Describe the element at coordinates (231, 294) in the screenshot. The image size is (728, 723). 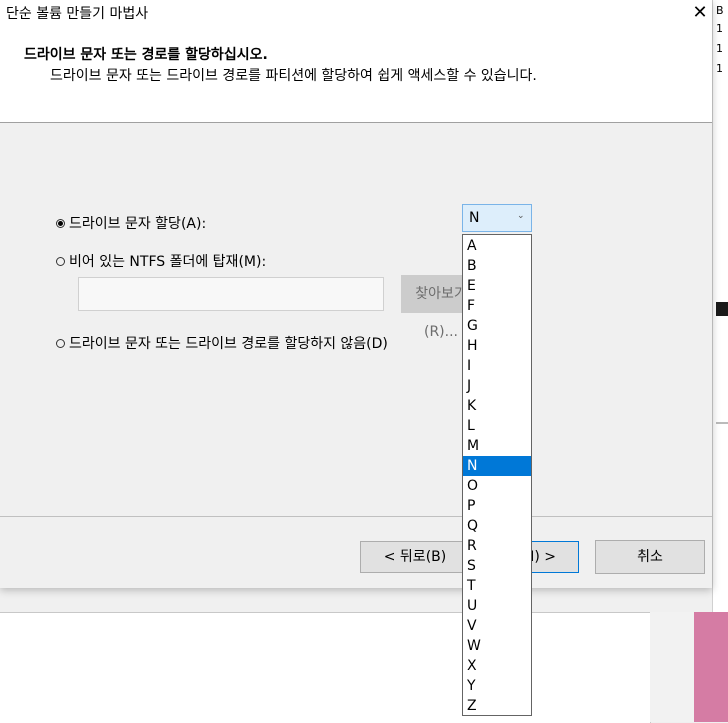
I see `folder-path-input` at that location.